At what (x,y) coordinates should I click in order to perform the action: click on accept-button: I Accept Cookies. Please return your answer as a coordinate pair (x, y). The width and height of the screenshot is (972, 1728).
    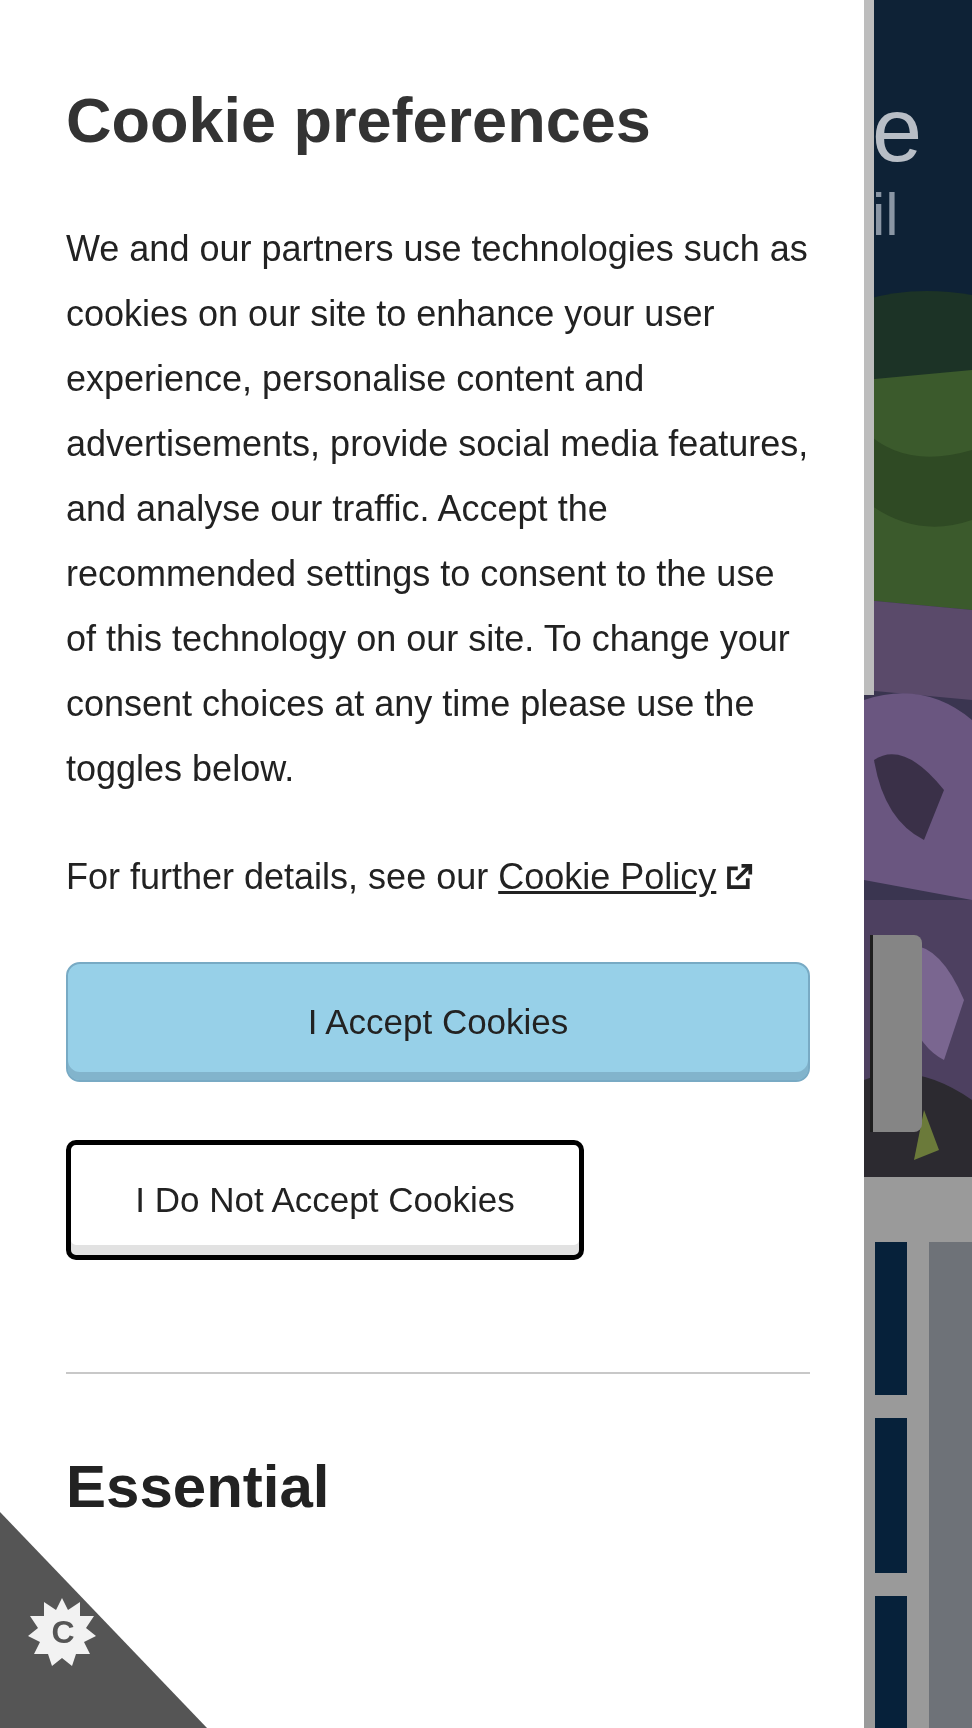
    Looking at the image, I should click on (438, 1022).